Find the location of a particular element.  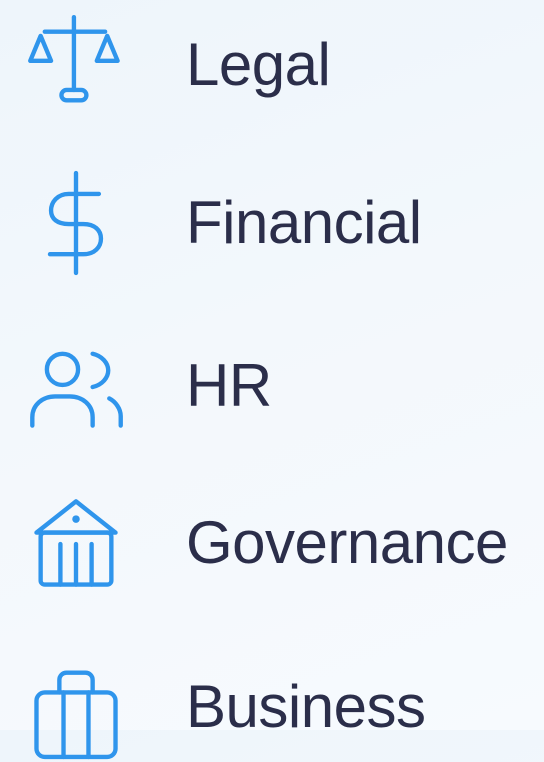

menu-item-label: Governance is located at coordinates (347, 542).